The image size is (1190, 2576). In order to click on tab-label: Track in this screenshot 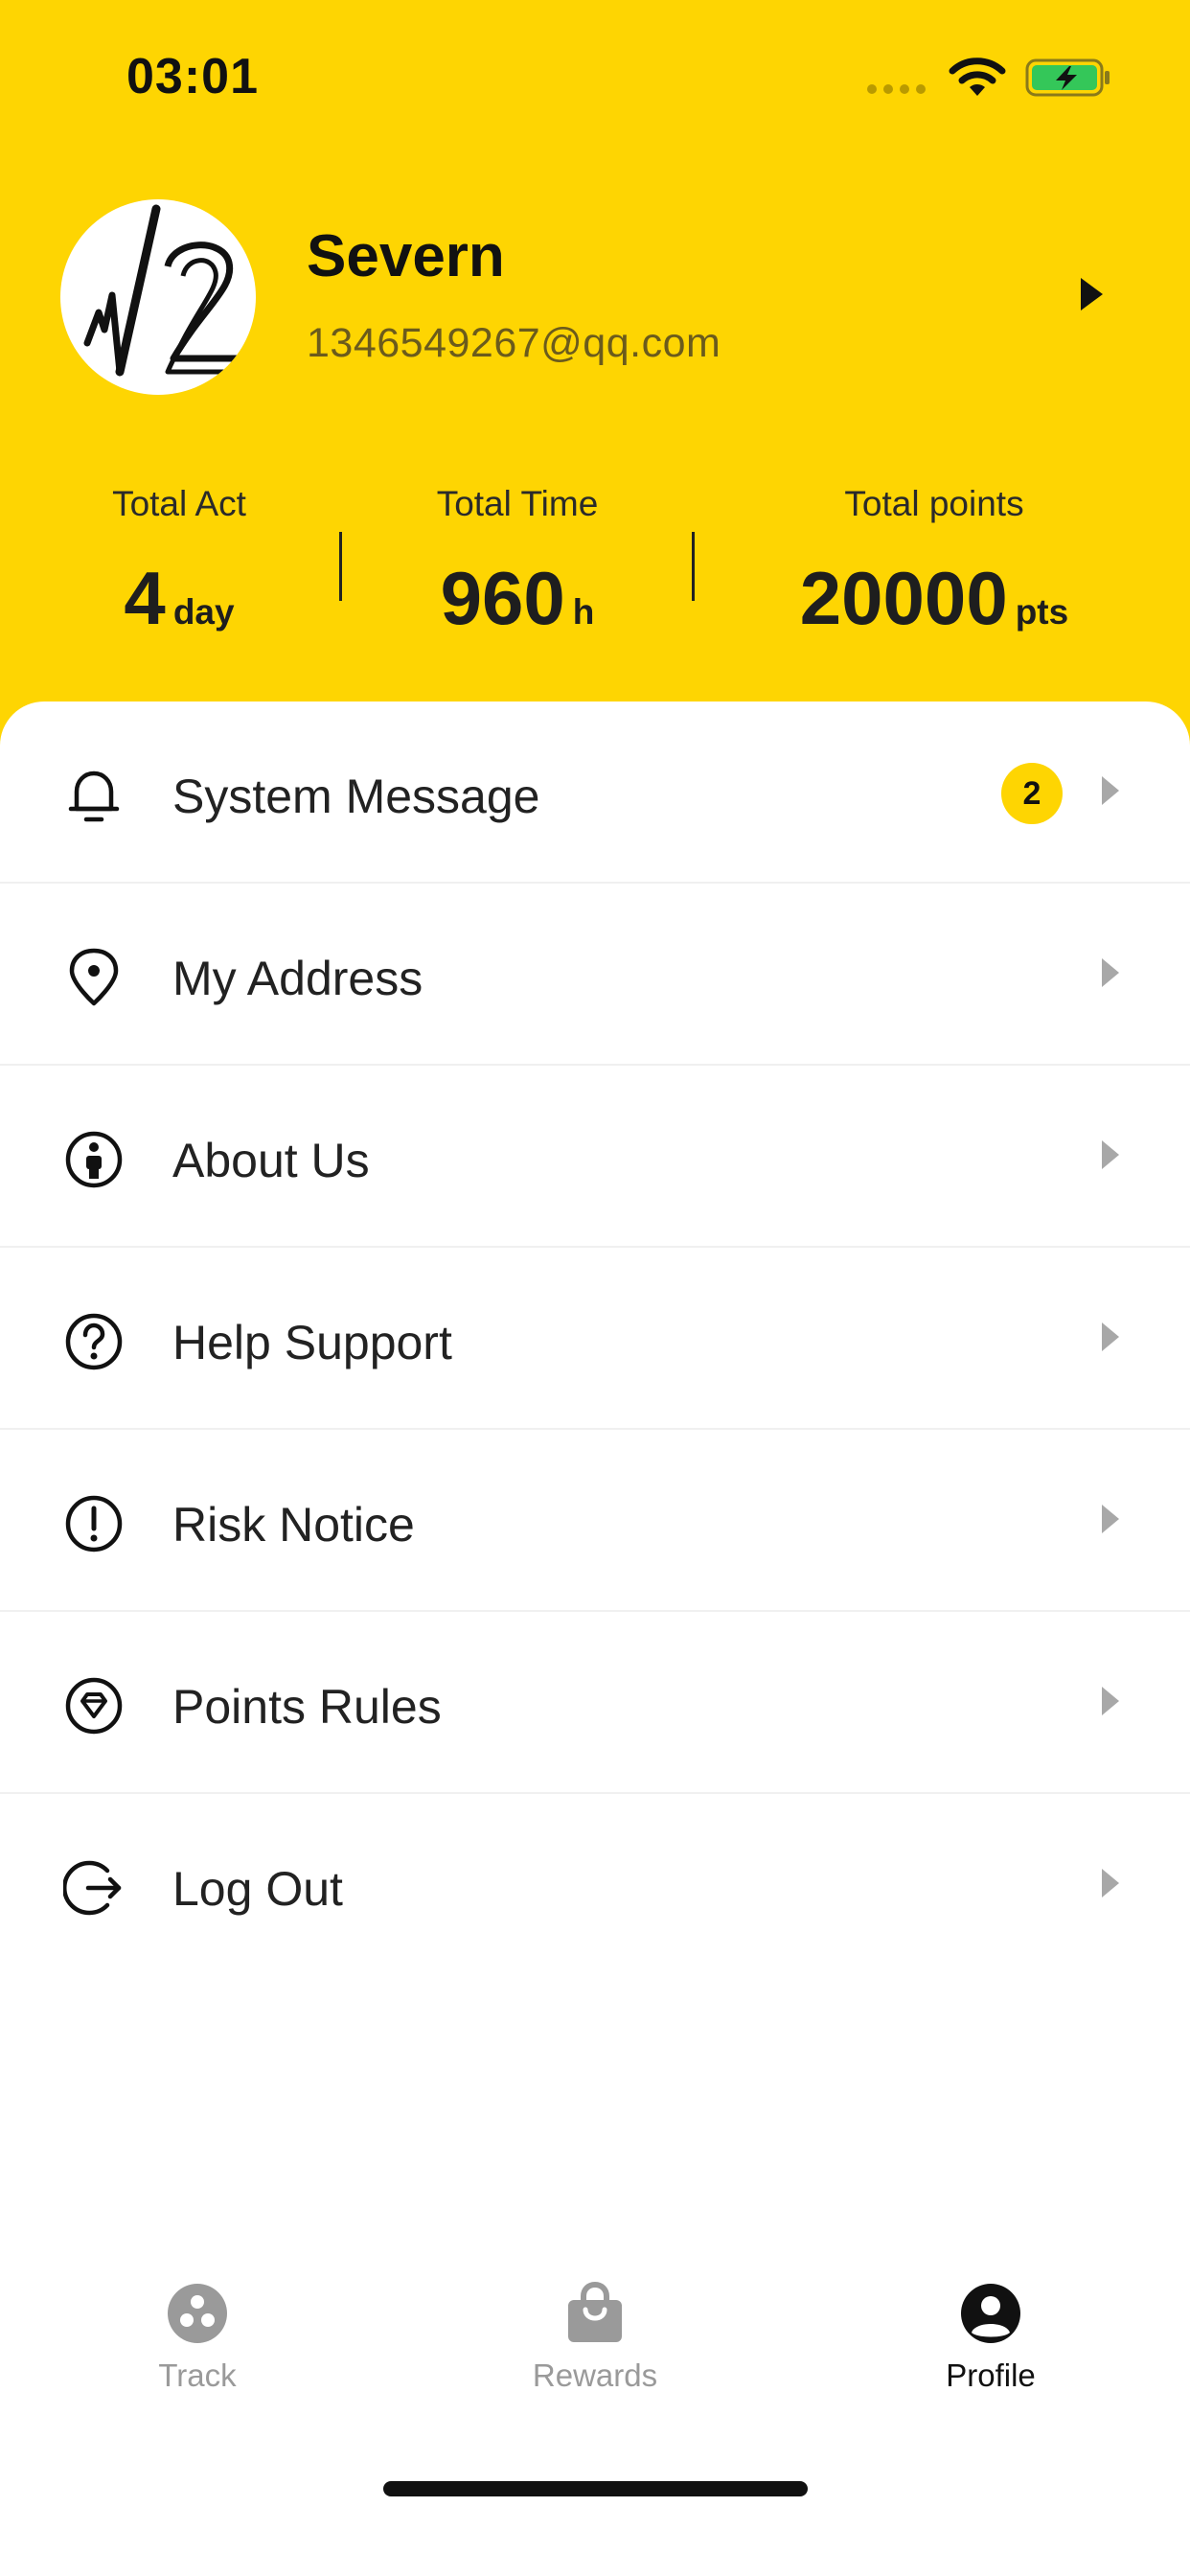, I will do `click(198, 2375)`.